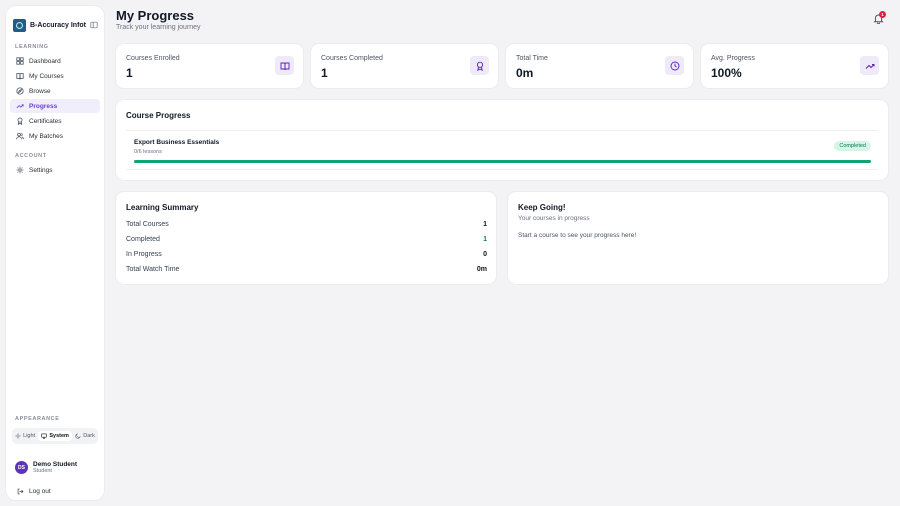  I want to click on sidebar-item-dashboard: Dashboard, so click(55, 61).